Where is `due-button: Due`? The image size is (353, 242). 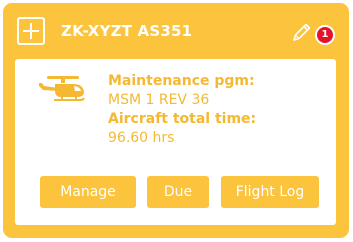 due-button: Due is located at coordinates (178, 192).